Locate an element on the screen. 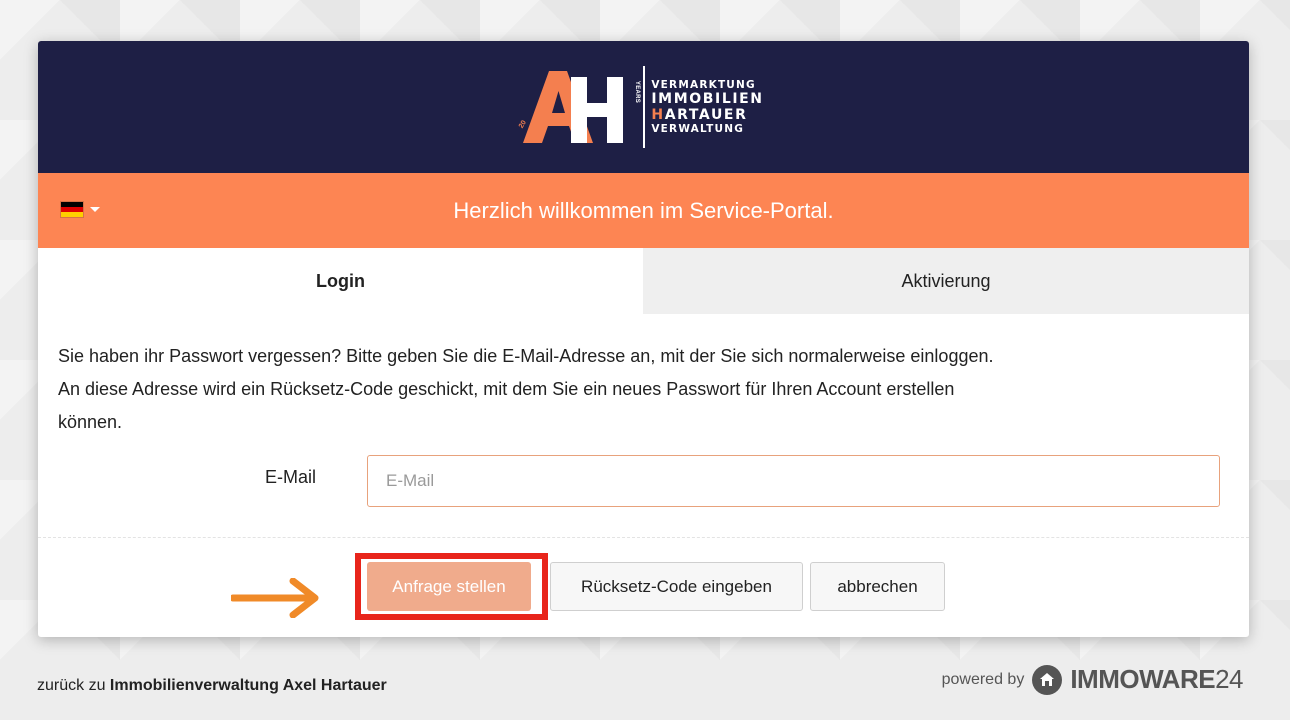 This screenshot has width=1290, height=720. instructions-line-3: können. is located at coordinates (90, 422).